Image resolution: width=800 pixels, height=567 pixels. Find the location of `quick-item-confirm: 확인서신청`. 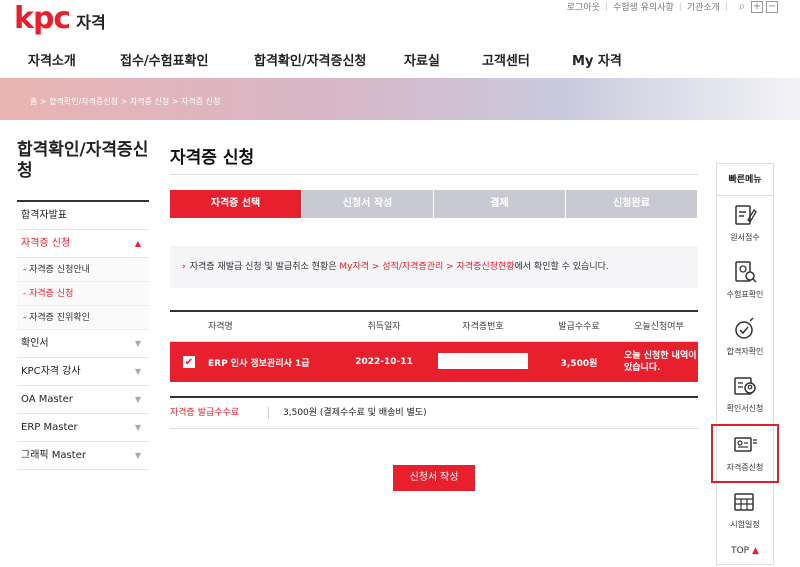

quick-item-confirm: 확인서신청 is located at coordinates (745, 395).